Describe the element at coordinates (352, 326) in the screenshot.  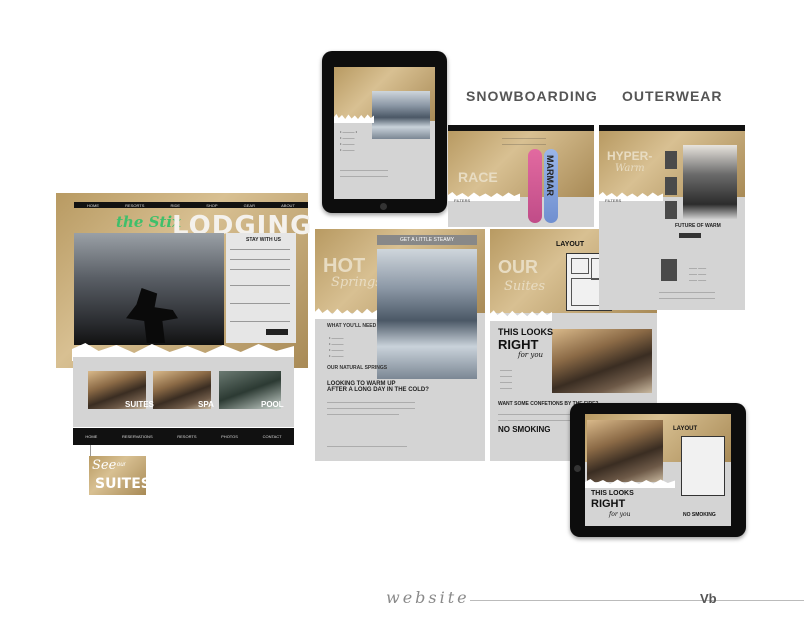
I see `needs-heading: WHAT YOU'LL NEED` at that location.